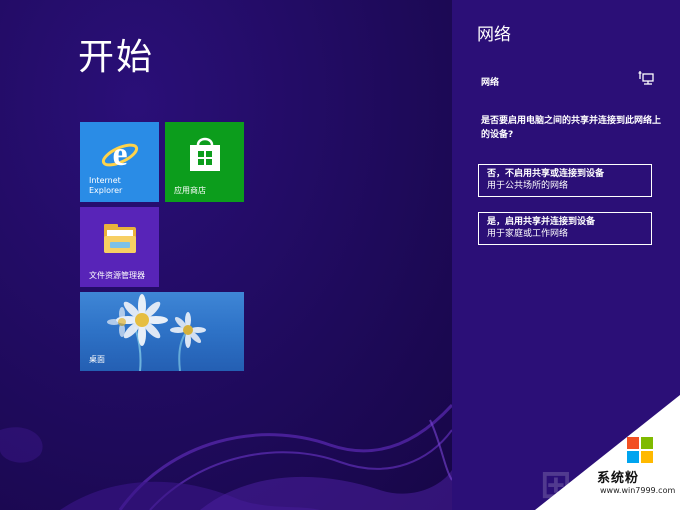  What do you see at coordinates (541, 222) in the screenshot?
I see `yes-sharing-title: 是，启用共享并连接到设备` at bounding box center [541, 222].